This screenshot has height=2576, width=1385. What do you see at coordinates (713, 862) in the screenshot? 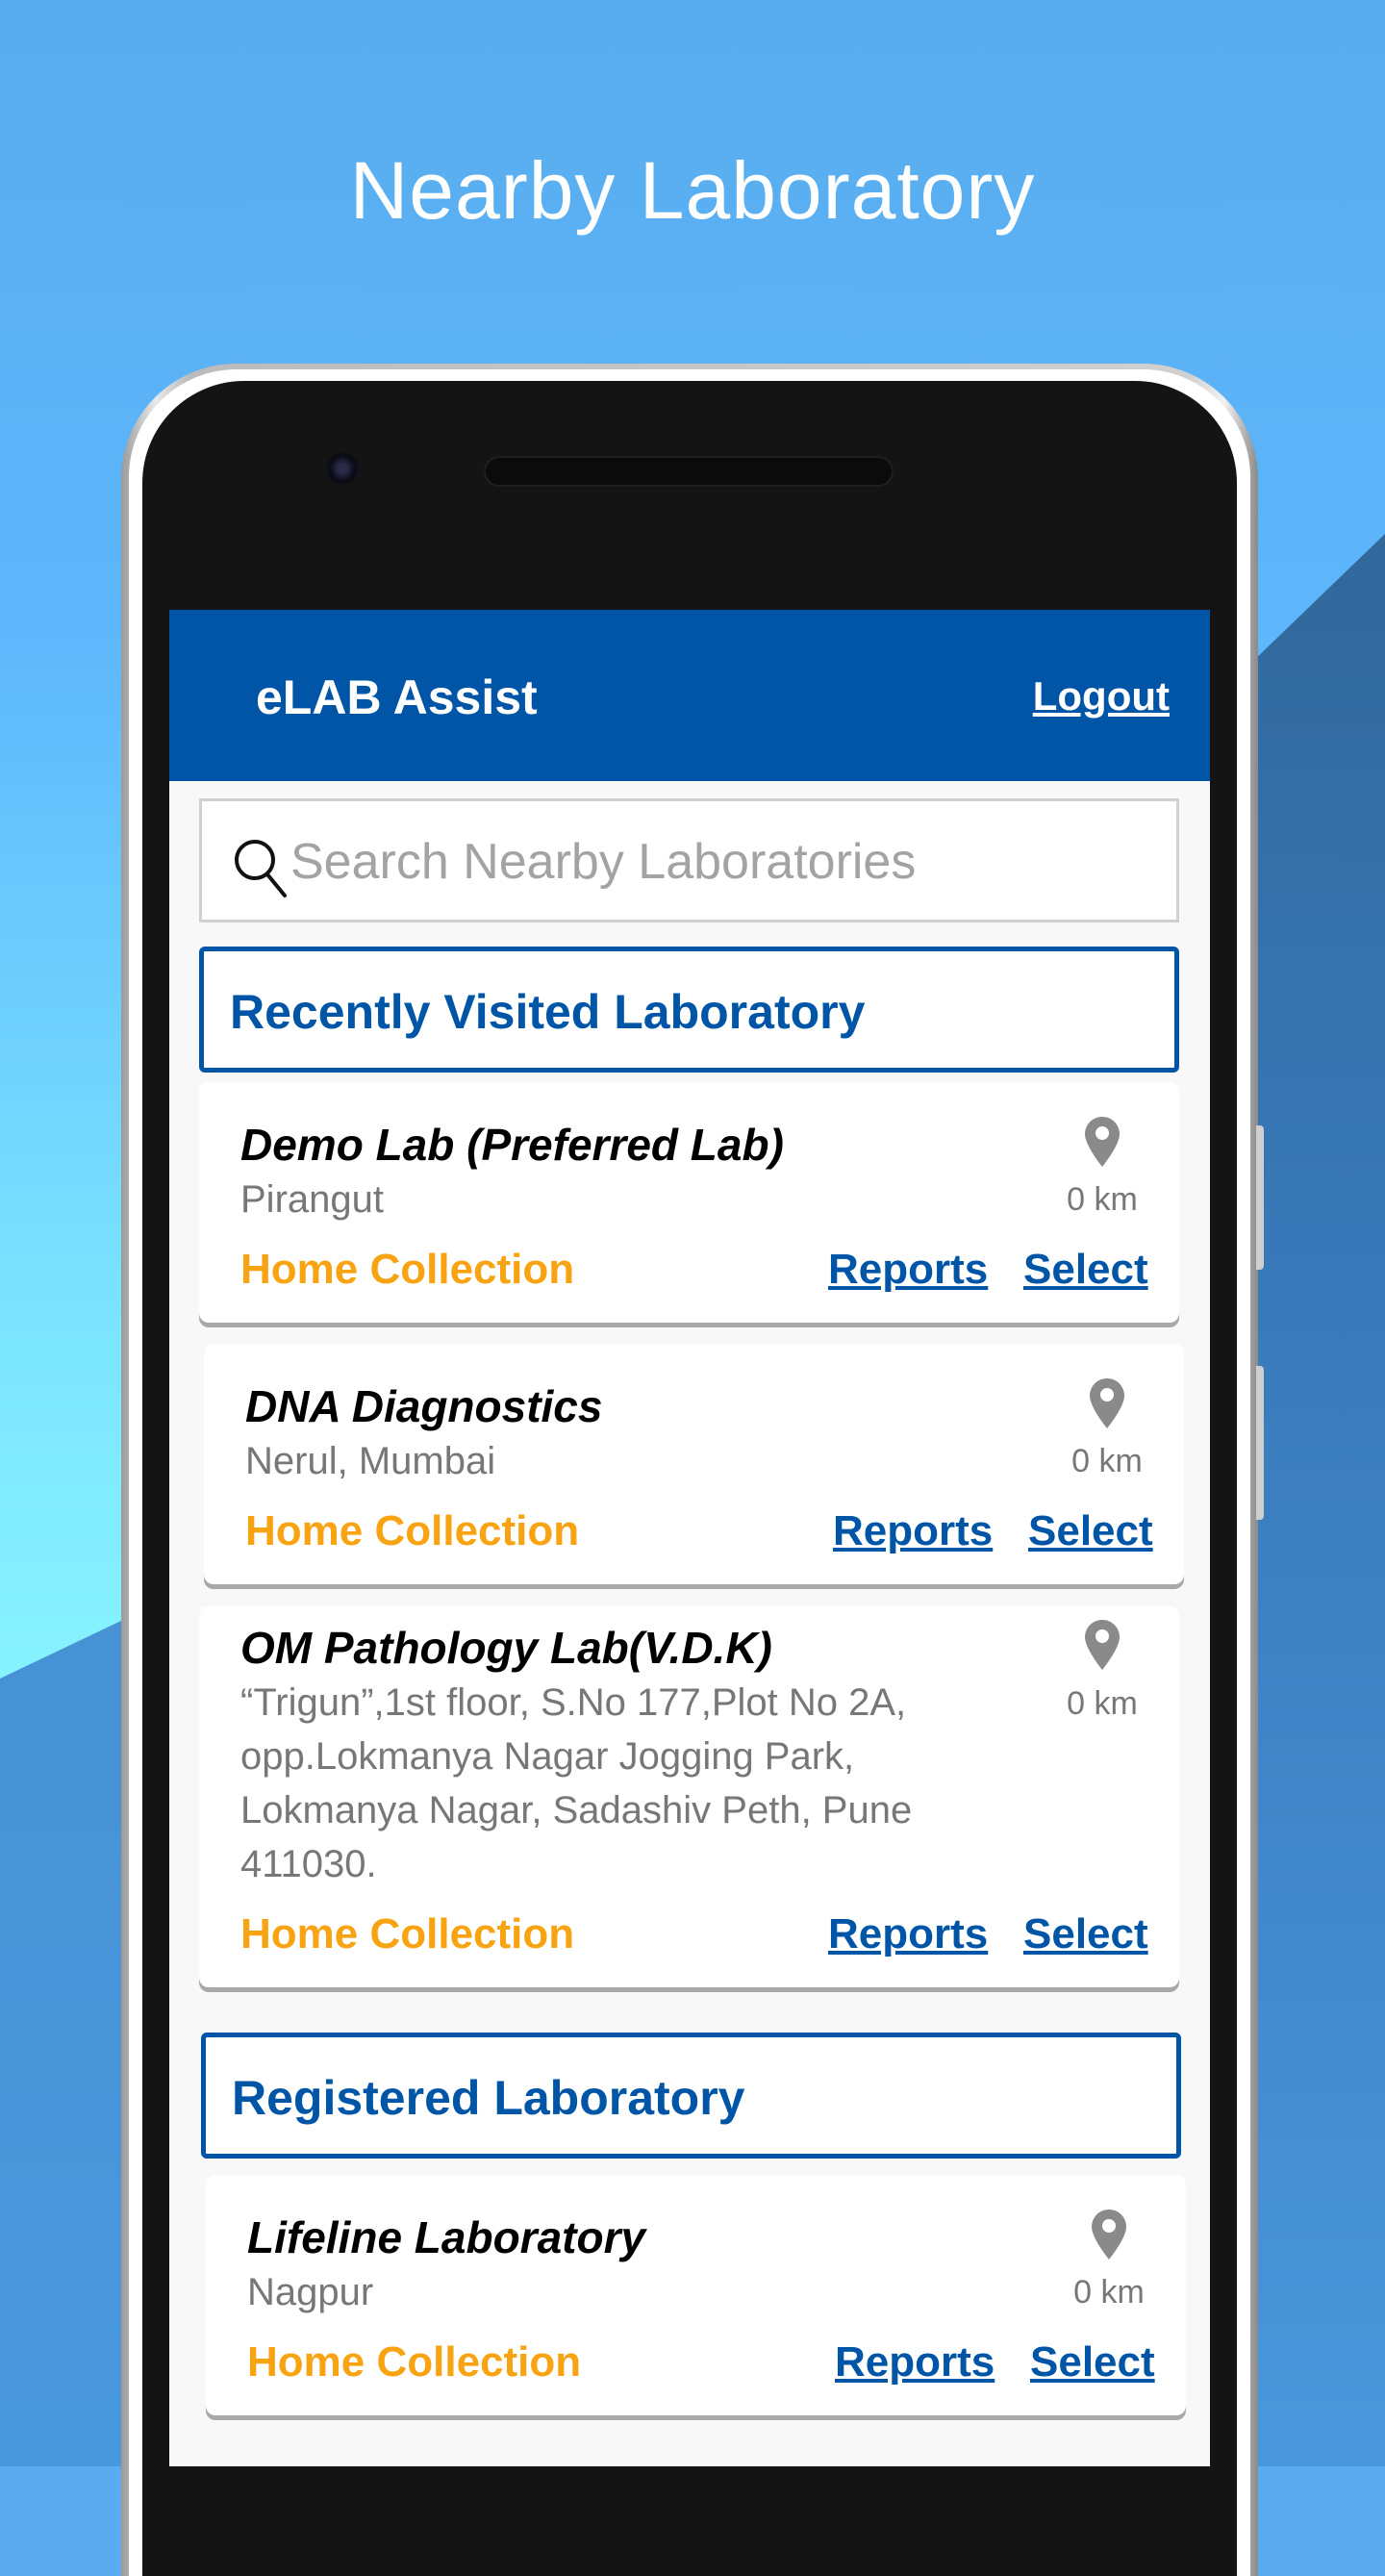
I see `search-input` at bounding box center [713, 862].